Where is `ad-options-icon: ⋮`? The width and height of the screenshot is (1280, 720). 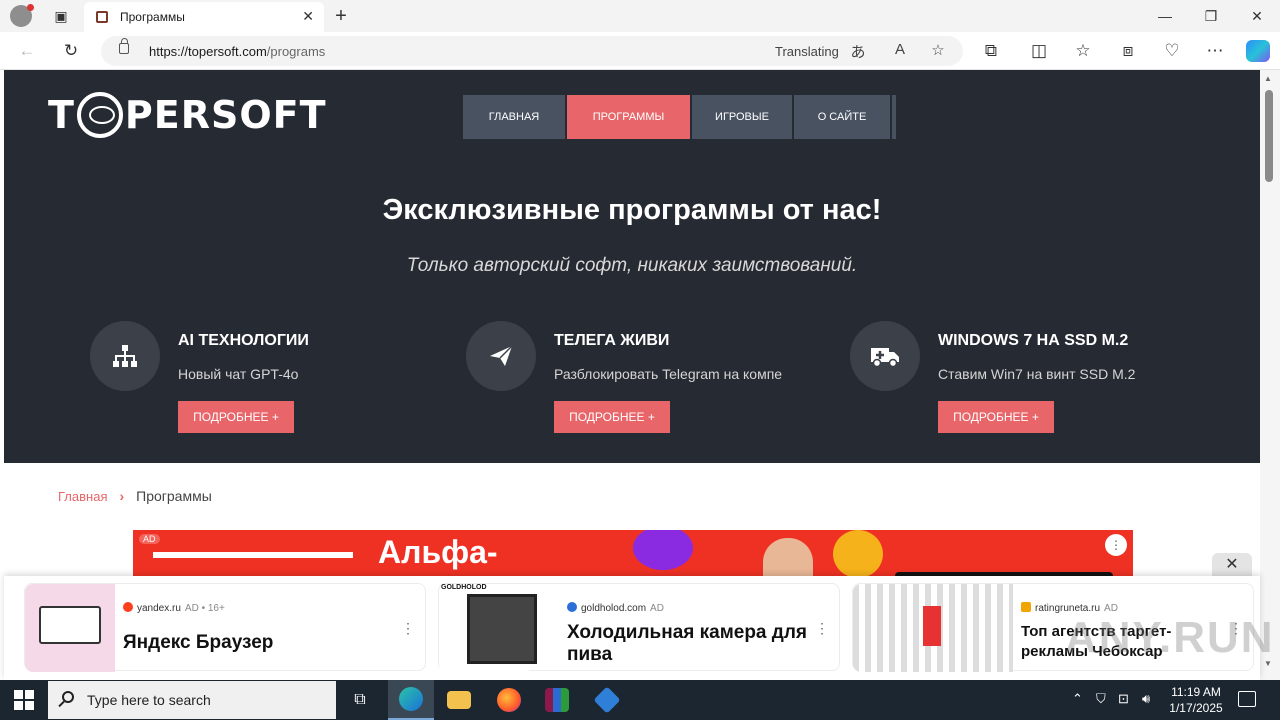 ad-options-icon: ⋮ is located at coordinates (1116, 545).